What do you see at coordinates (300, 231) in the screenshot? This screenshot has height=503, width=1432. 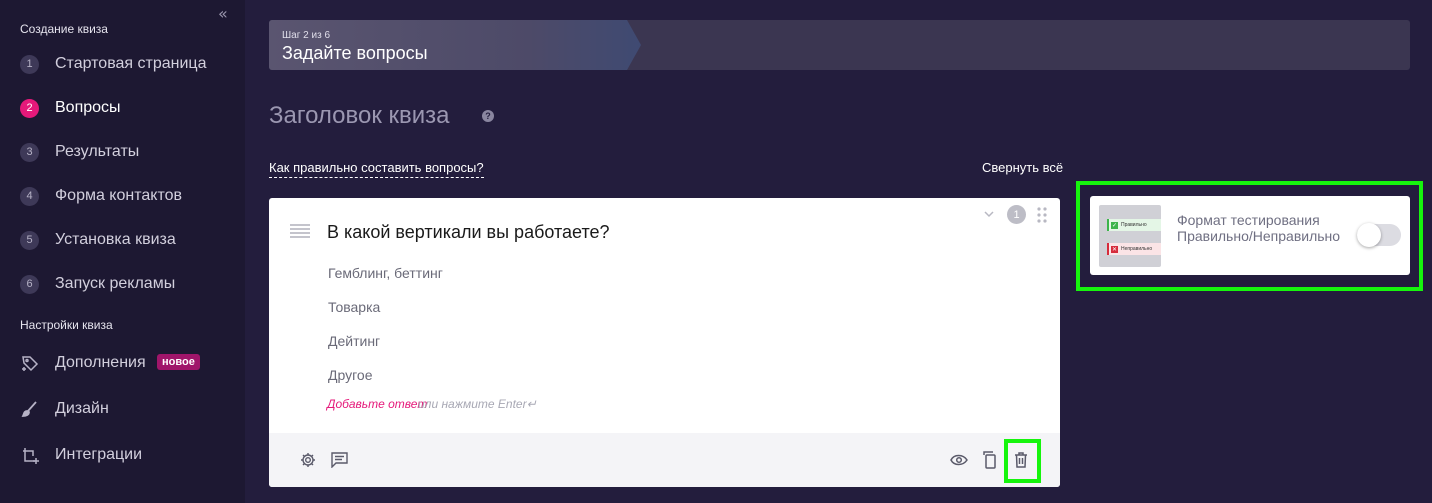 I see `question-type-list-icon` at bounding box center [300, 231].